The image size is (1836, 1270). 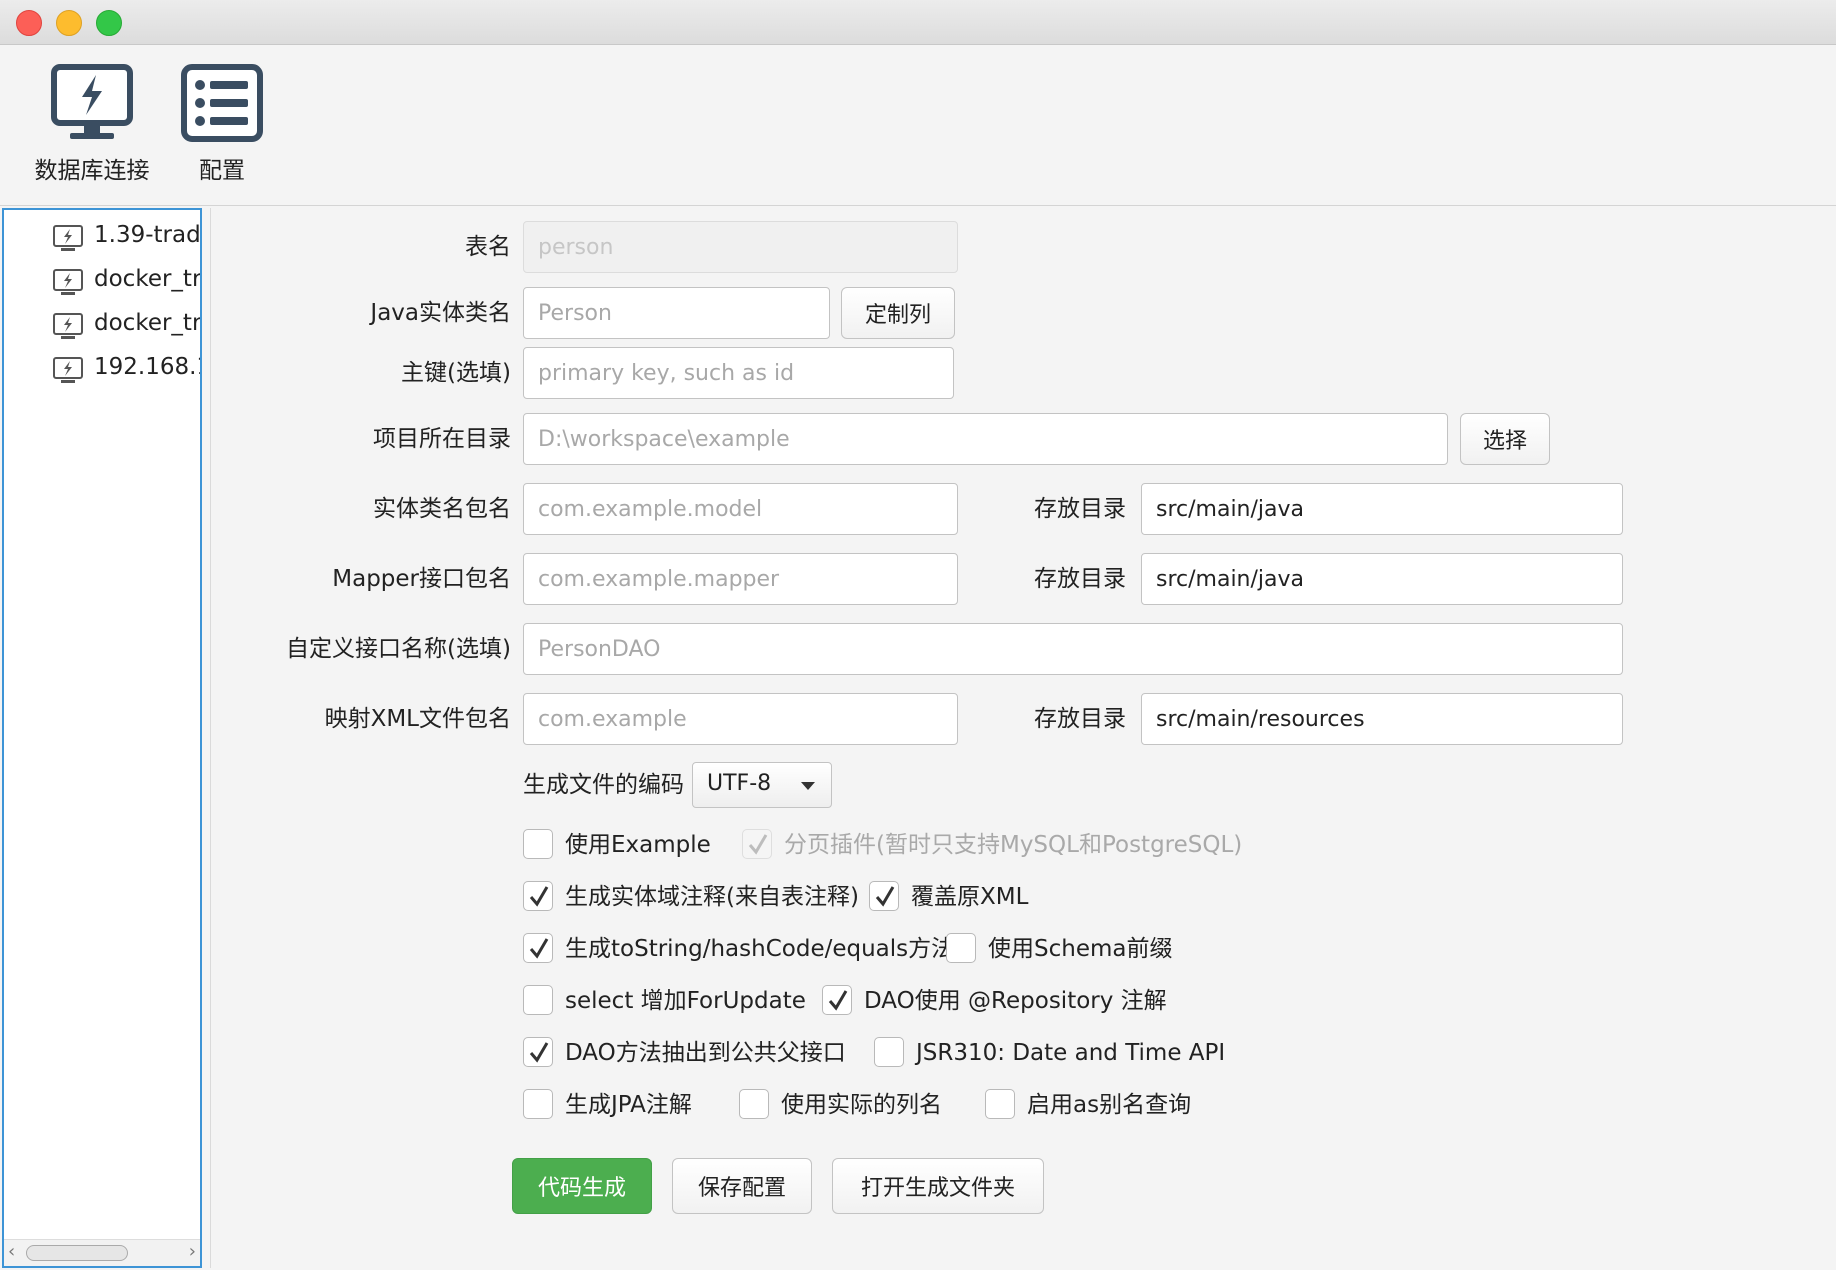 I want to click on checkbox-label: 使用实际的列名, so click(x=861, y=1105).